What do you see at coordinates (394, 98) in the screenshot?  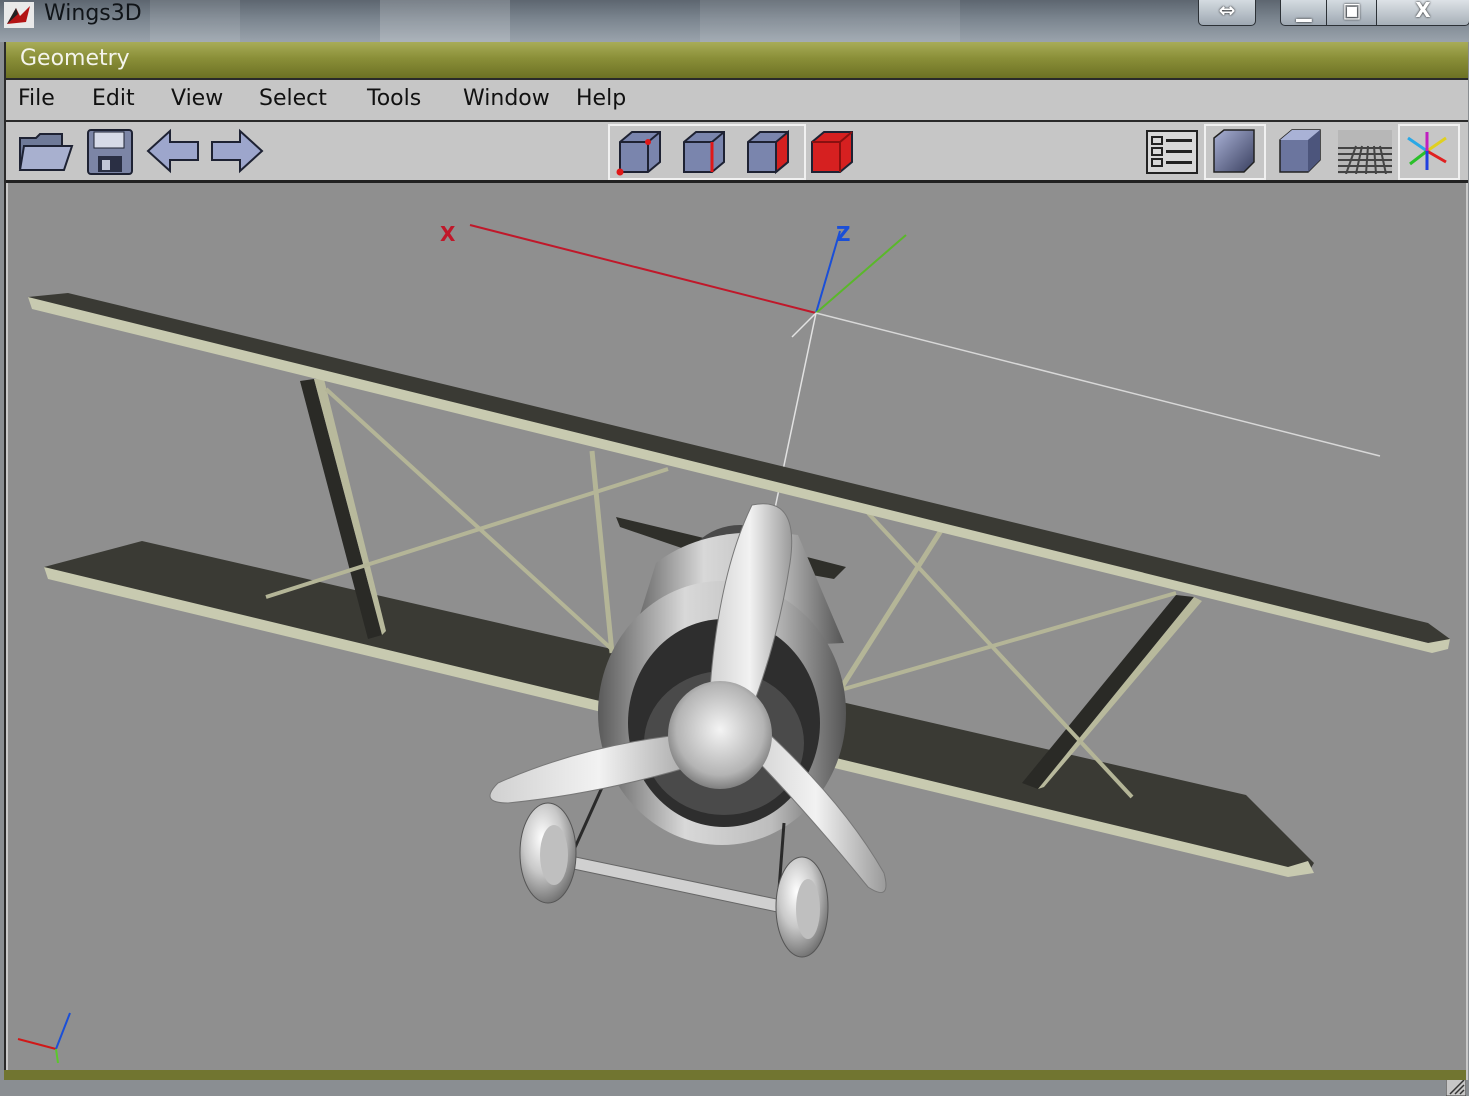 I see `menu-tools: Tools` at bounding box center [394, 98].